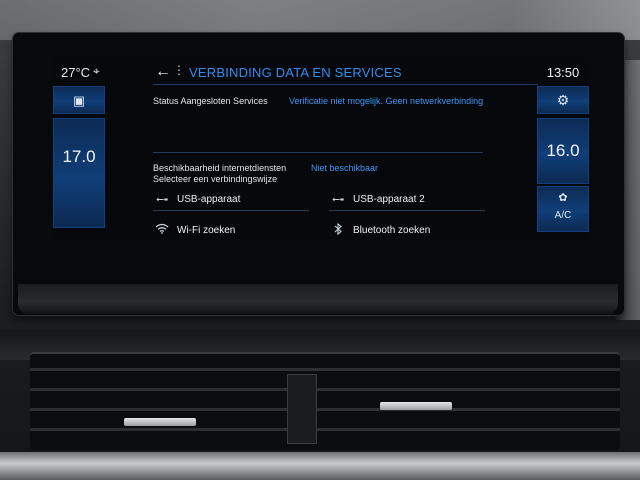 This screenshot has width=640, height=480. I want to click on vent-adjuster-right, so click(416, 406).